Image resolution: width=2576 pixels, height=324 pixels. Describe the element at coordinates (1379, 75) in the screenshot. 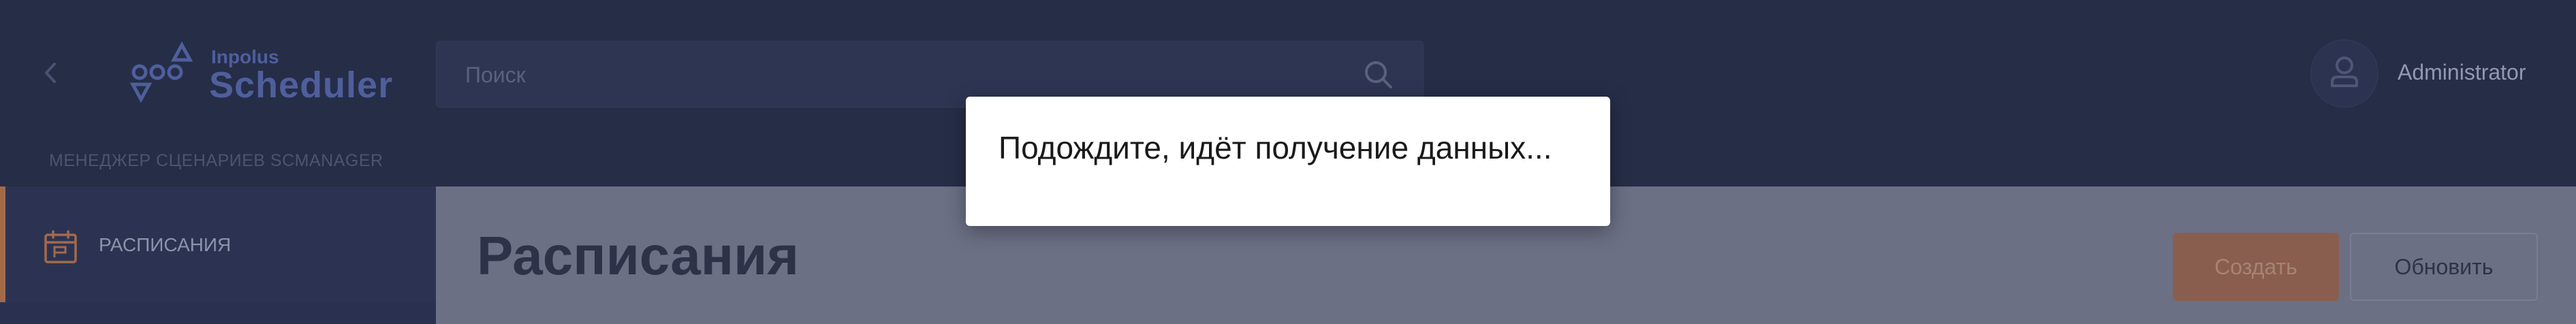

I see `search-icon` at that location.